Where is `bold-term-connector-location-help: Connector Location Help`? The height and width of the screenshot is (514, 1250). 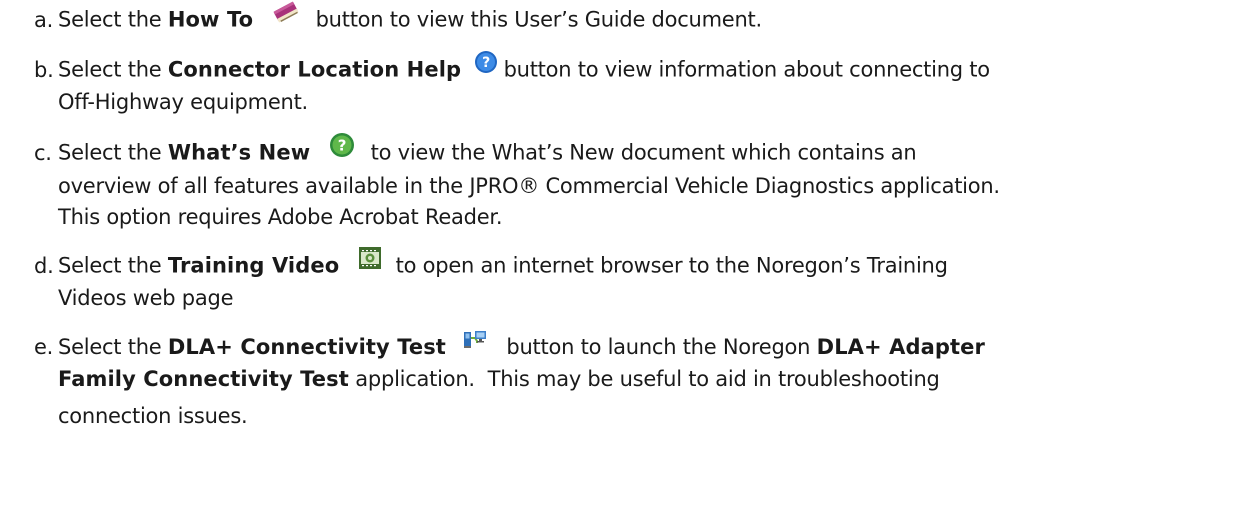
bold-term-connector-location-help: Connector Location Help is located at coordinates (314, 69).